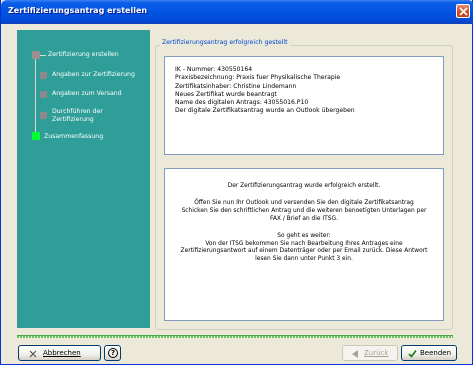  Describe the element at coordinates (235, 336) in the screenshot. I see `progress-divider` at that location.